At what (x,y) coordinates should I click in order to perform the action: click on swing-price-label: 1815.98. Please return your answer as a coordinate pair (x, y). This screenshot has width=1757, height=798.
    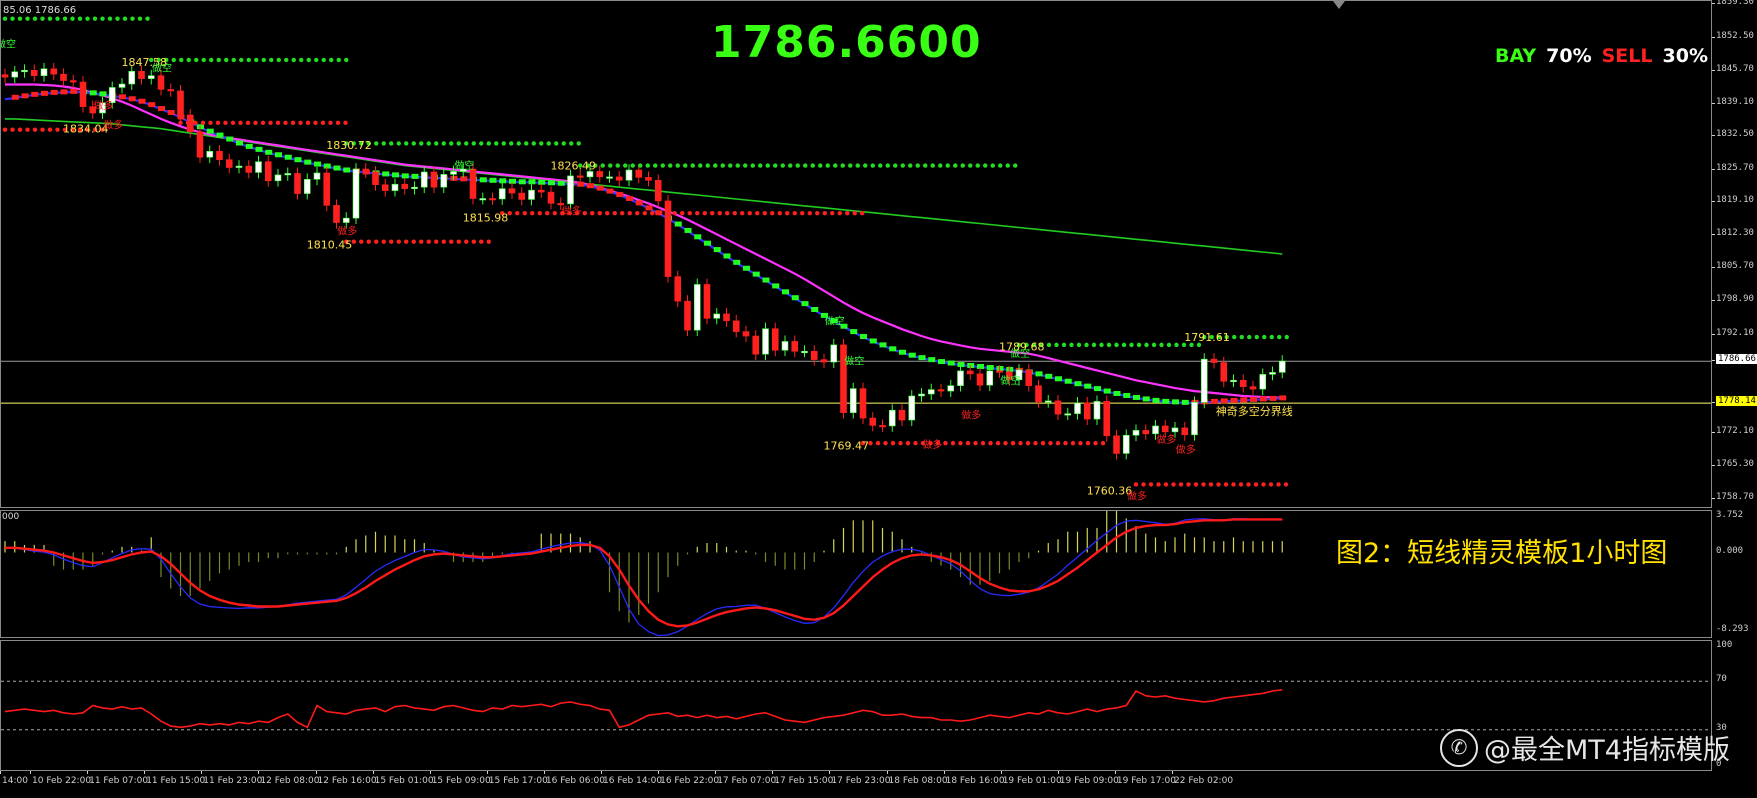
    Looking at the image, I should click on (486, 217).